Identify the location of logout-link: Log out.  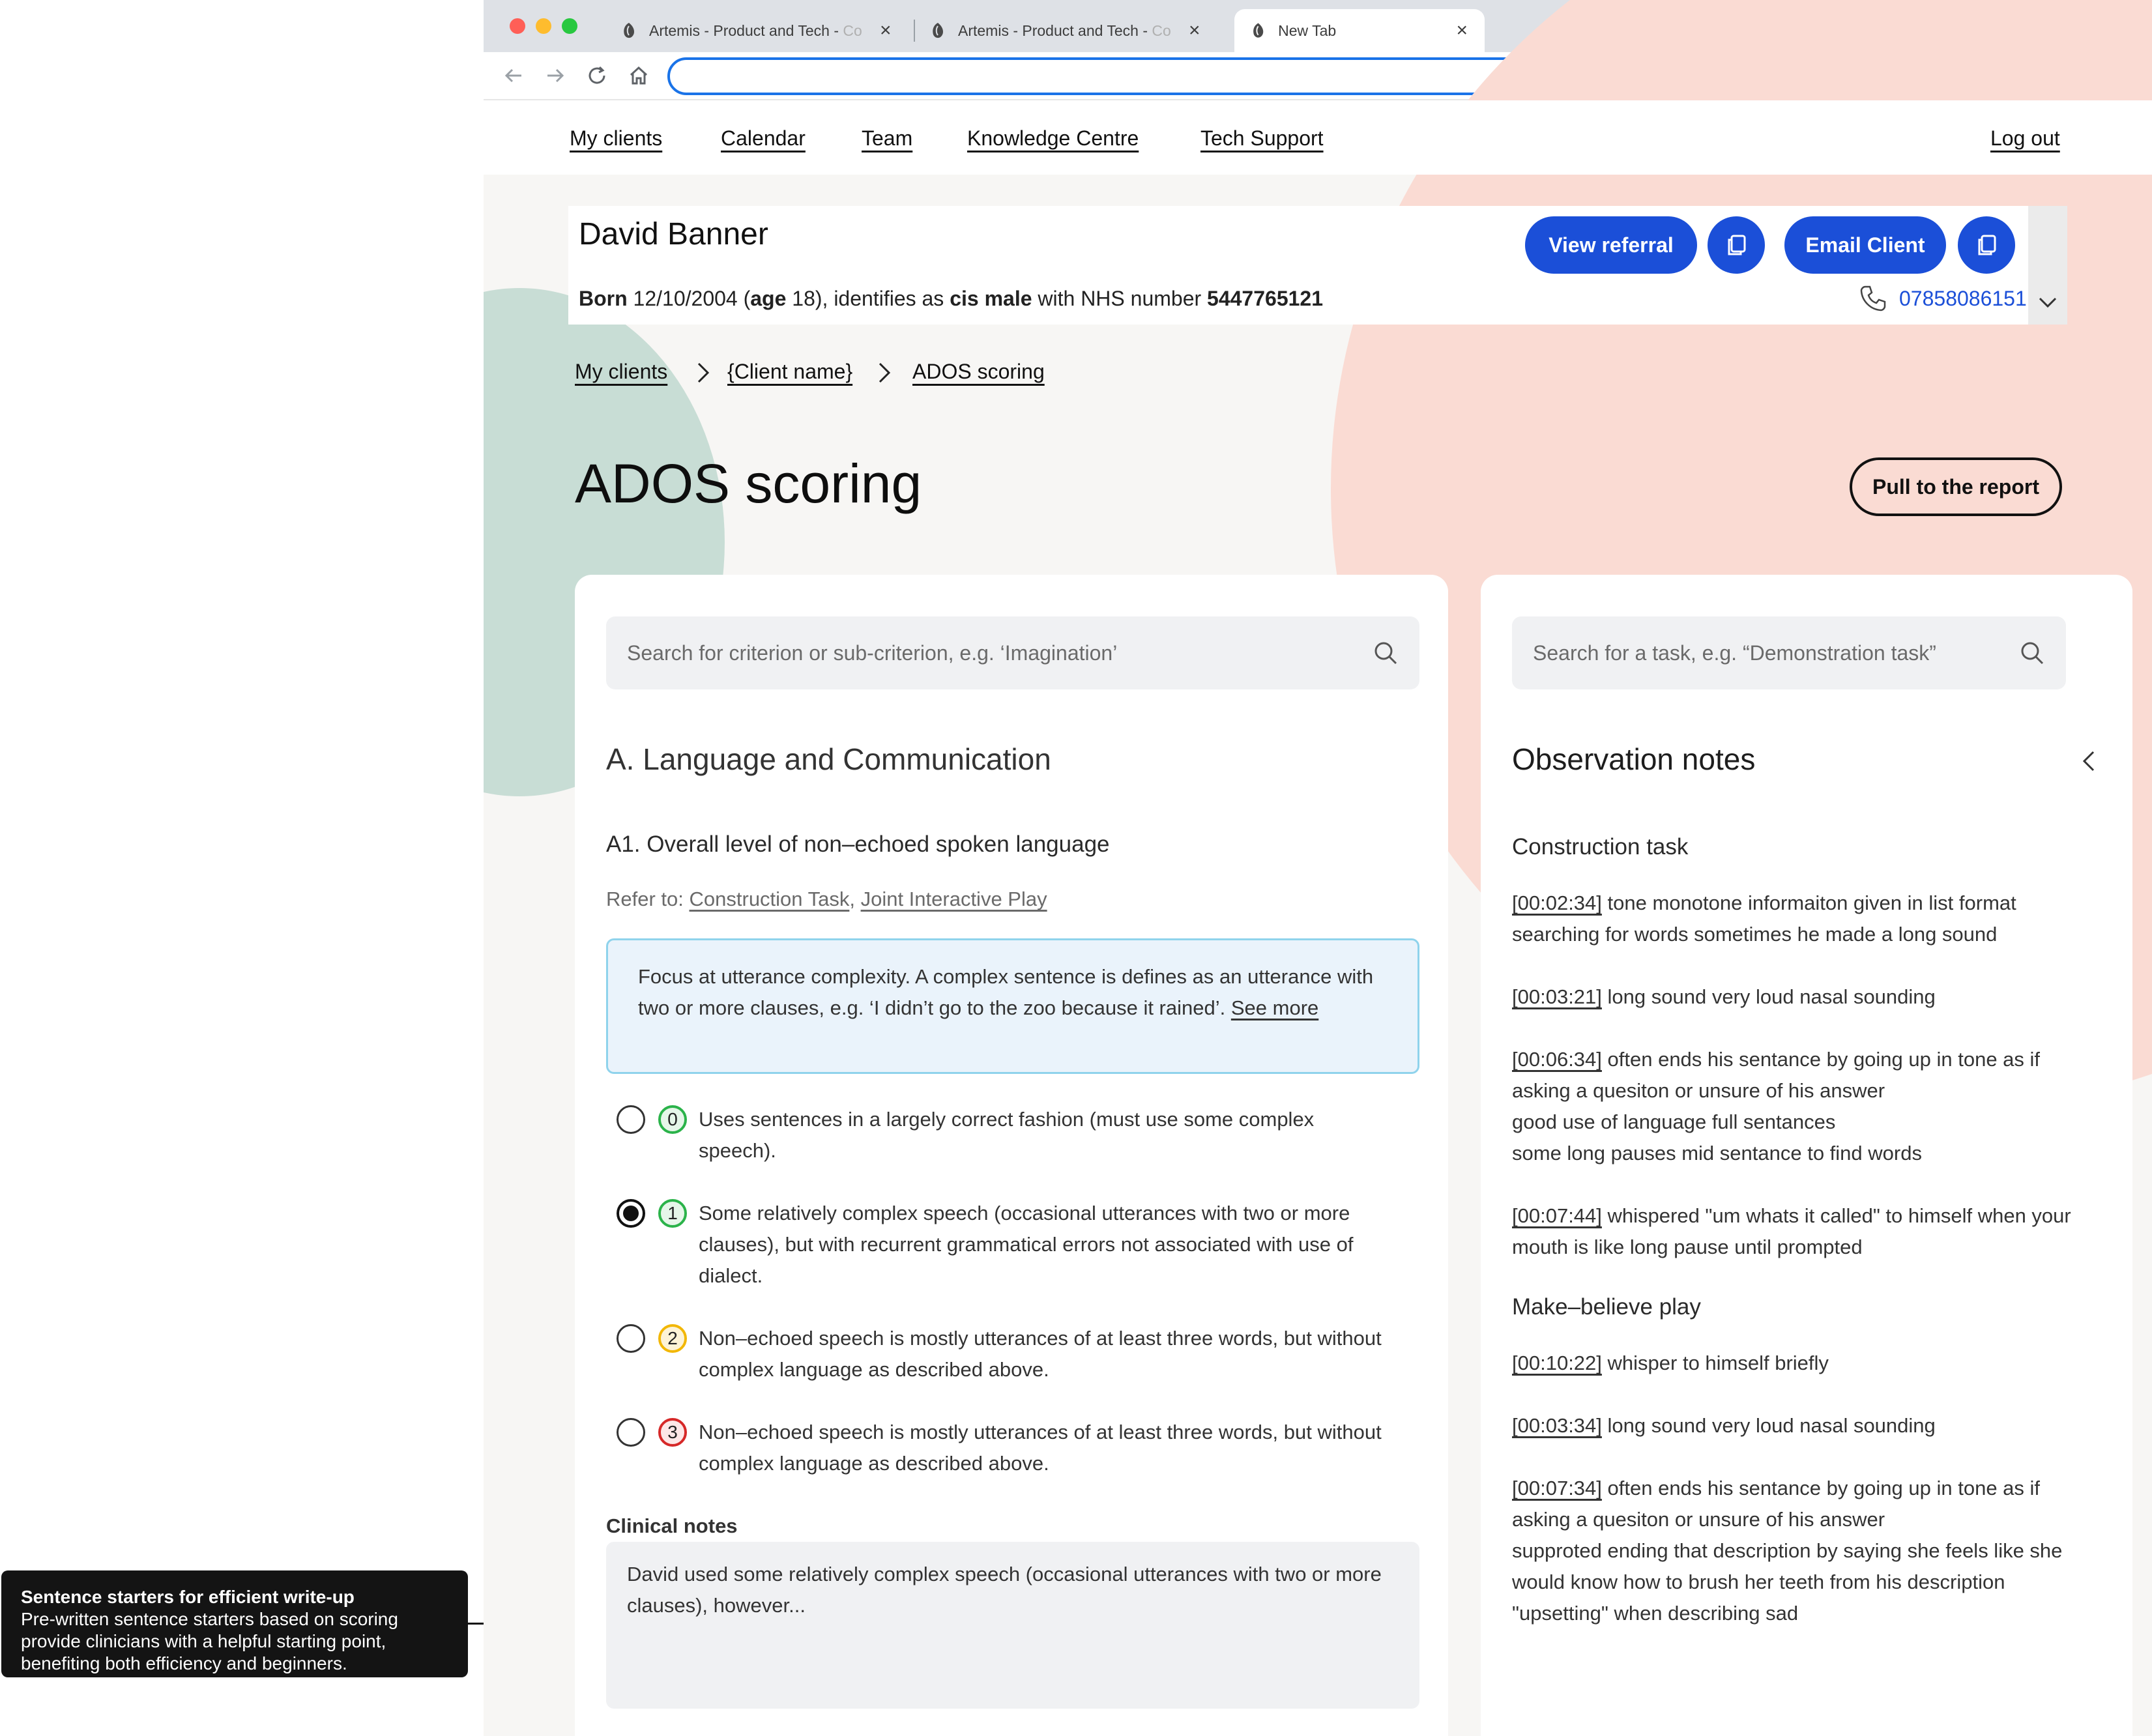
(2025, 138).